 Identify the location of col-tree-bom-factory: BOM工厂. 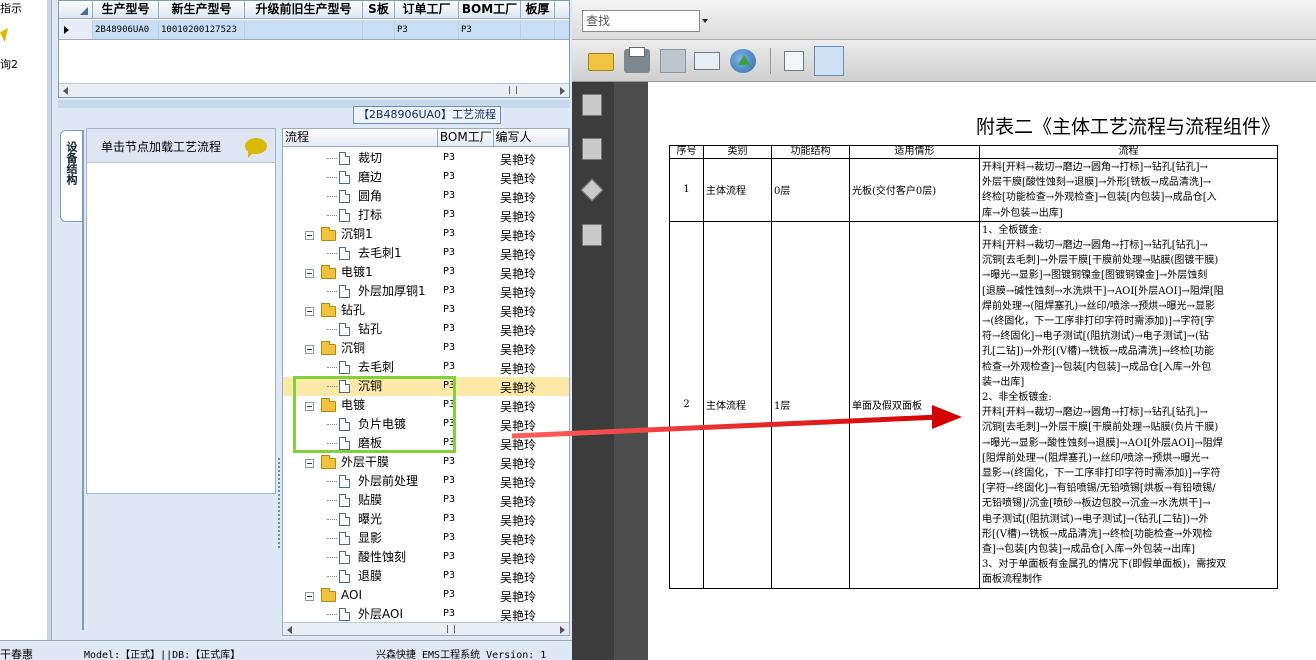
(466, 137).